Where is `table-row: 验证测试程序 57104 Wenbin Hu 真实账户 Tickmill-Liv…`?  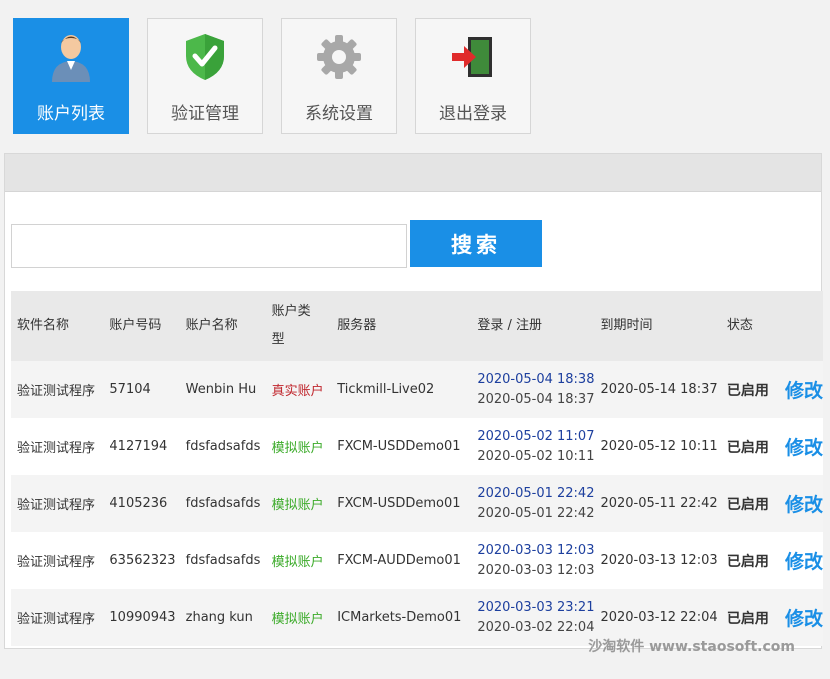 table-row: 验证测试程序 57104 Wenbin Hu 真实账户 Tickmill-Liv… is located at coordinates (417, 389).